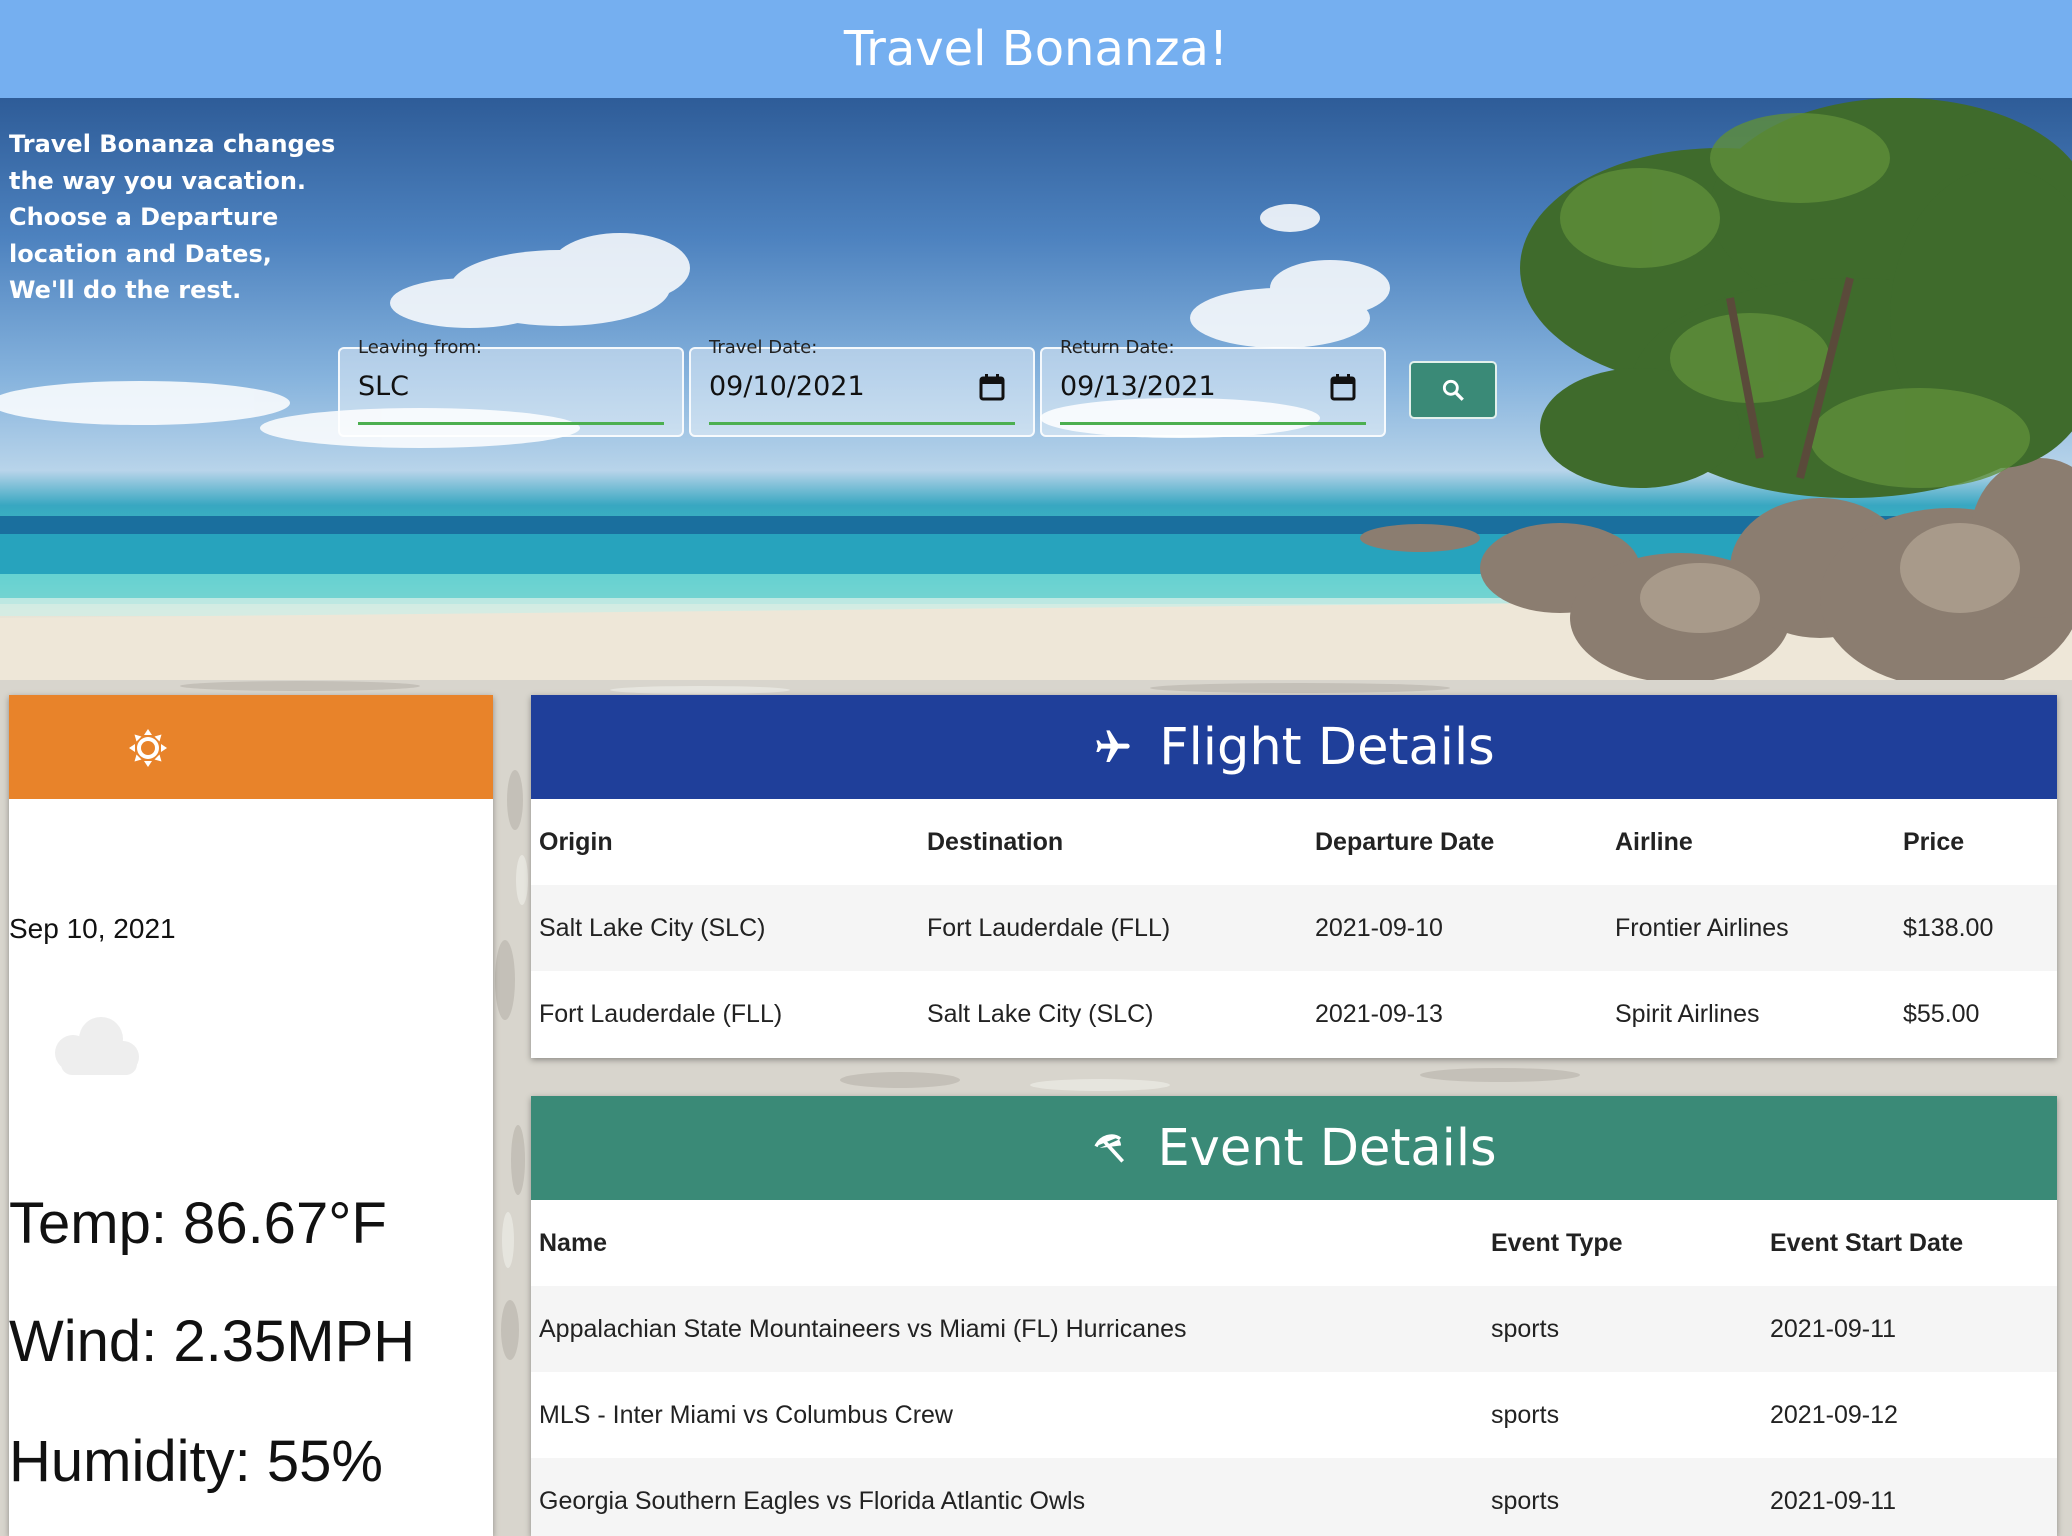  Describe the element at coordinates (1867, 1242) in the screenshot. I see `column-header-event-start-date: Event Start Date` at that location.